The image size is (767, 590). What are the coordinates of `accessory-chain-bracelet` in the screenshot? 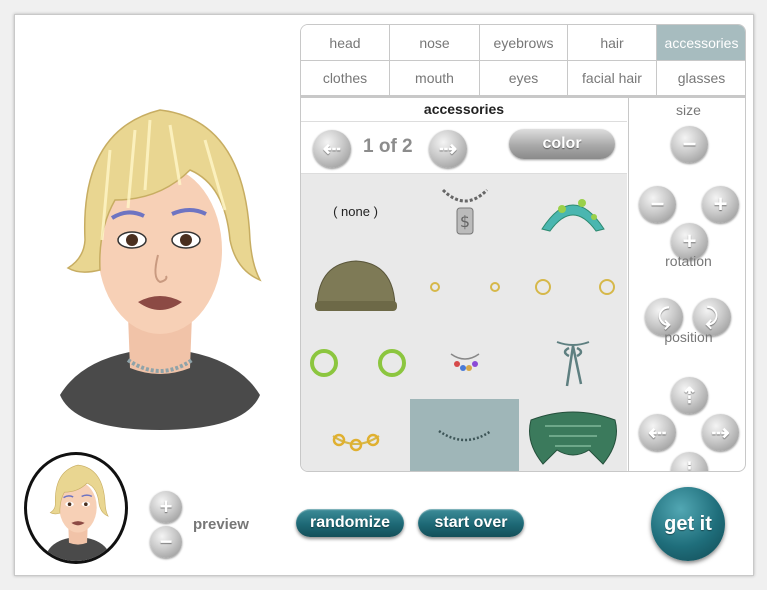 It's located at (355, 435).